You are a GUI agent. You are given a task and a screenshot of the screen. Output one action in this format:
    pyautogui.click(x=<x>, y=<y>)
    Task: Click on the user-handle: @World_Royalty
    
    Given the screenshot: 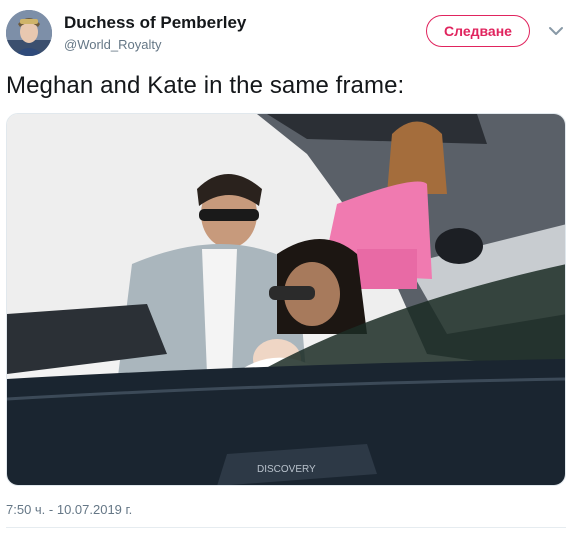 What is the action you would take?
    pyautogui.click(x=113, y=44)
    